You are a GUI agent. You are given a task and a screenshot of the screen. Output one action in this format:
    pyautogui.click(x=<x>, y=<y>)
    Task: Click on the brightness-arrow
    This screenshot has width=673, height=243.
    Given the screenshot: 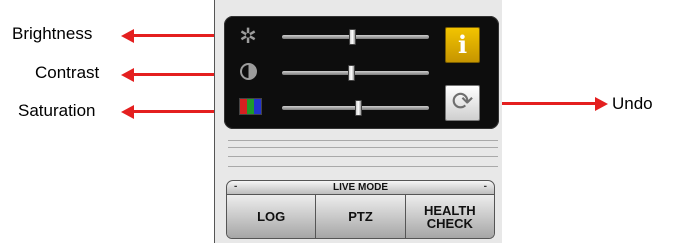 What is the action you would take?
    pyautogui.click(x=179, y=35)
    